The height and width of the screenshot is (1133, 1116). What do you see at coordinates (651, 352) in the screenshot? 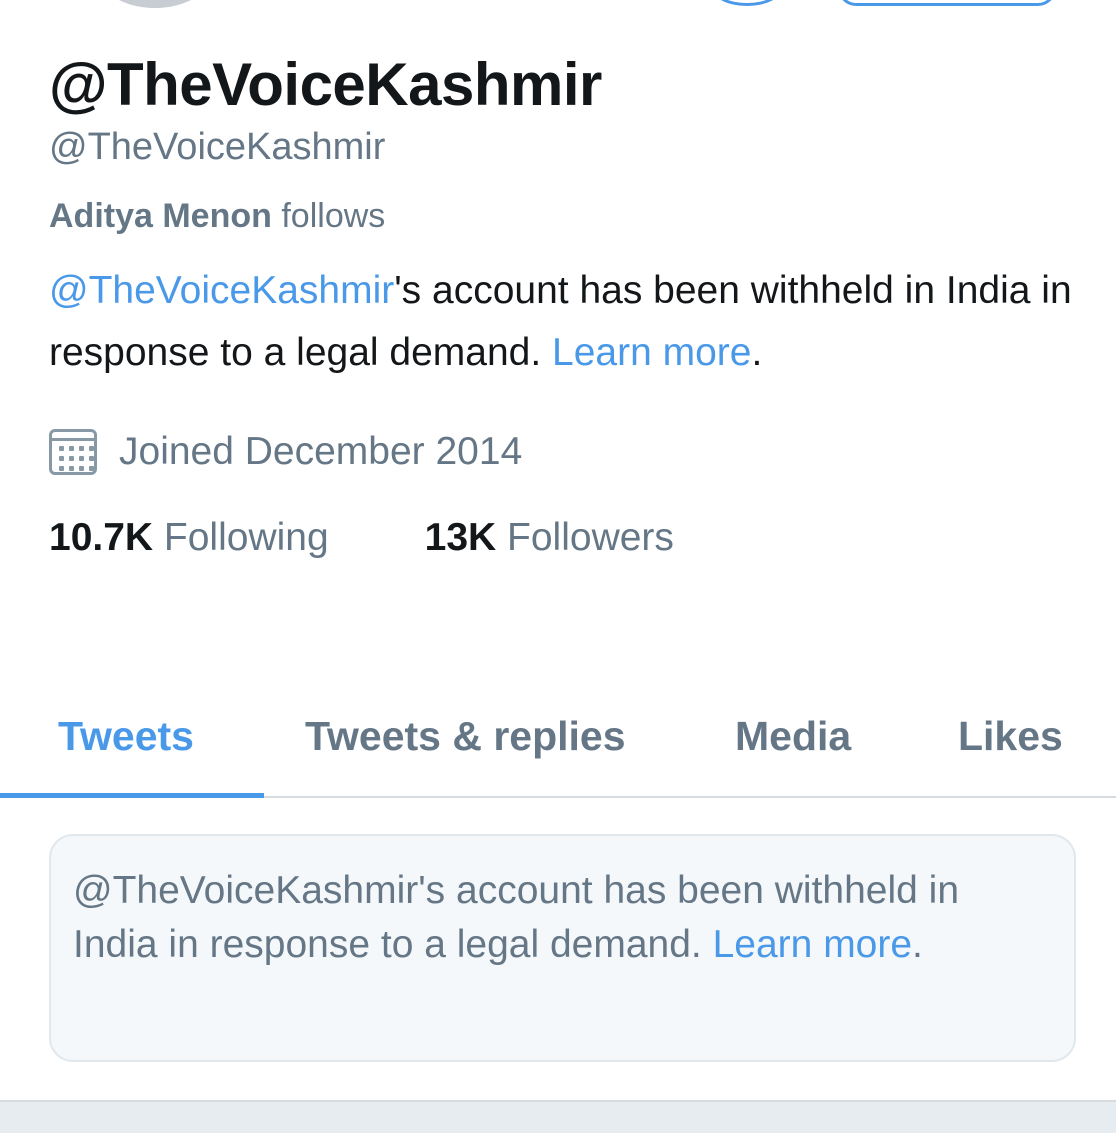
I see `learn-more-link: Learn more` at bounding box center [651, 352].